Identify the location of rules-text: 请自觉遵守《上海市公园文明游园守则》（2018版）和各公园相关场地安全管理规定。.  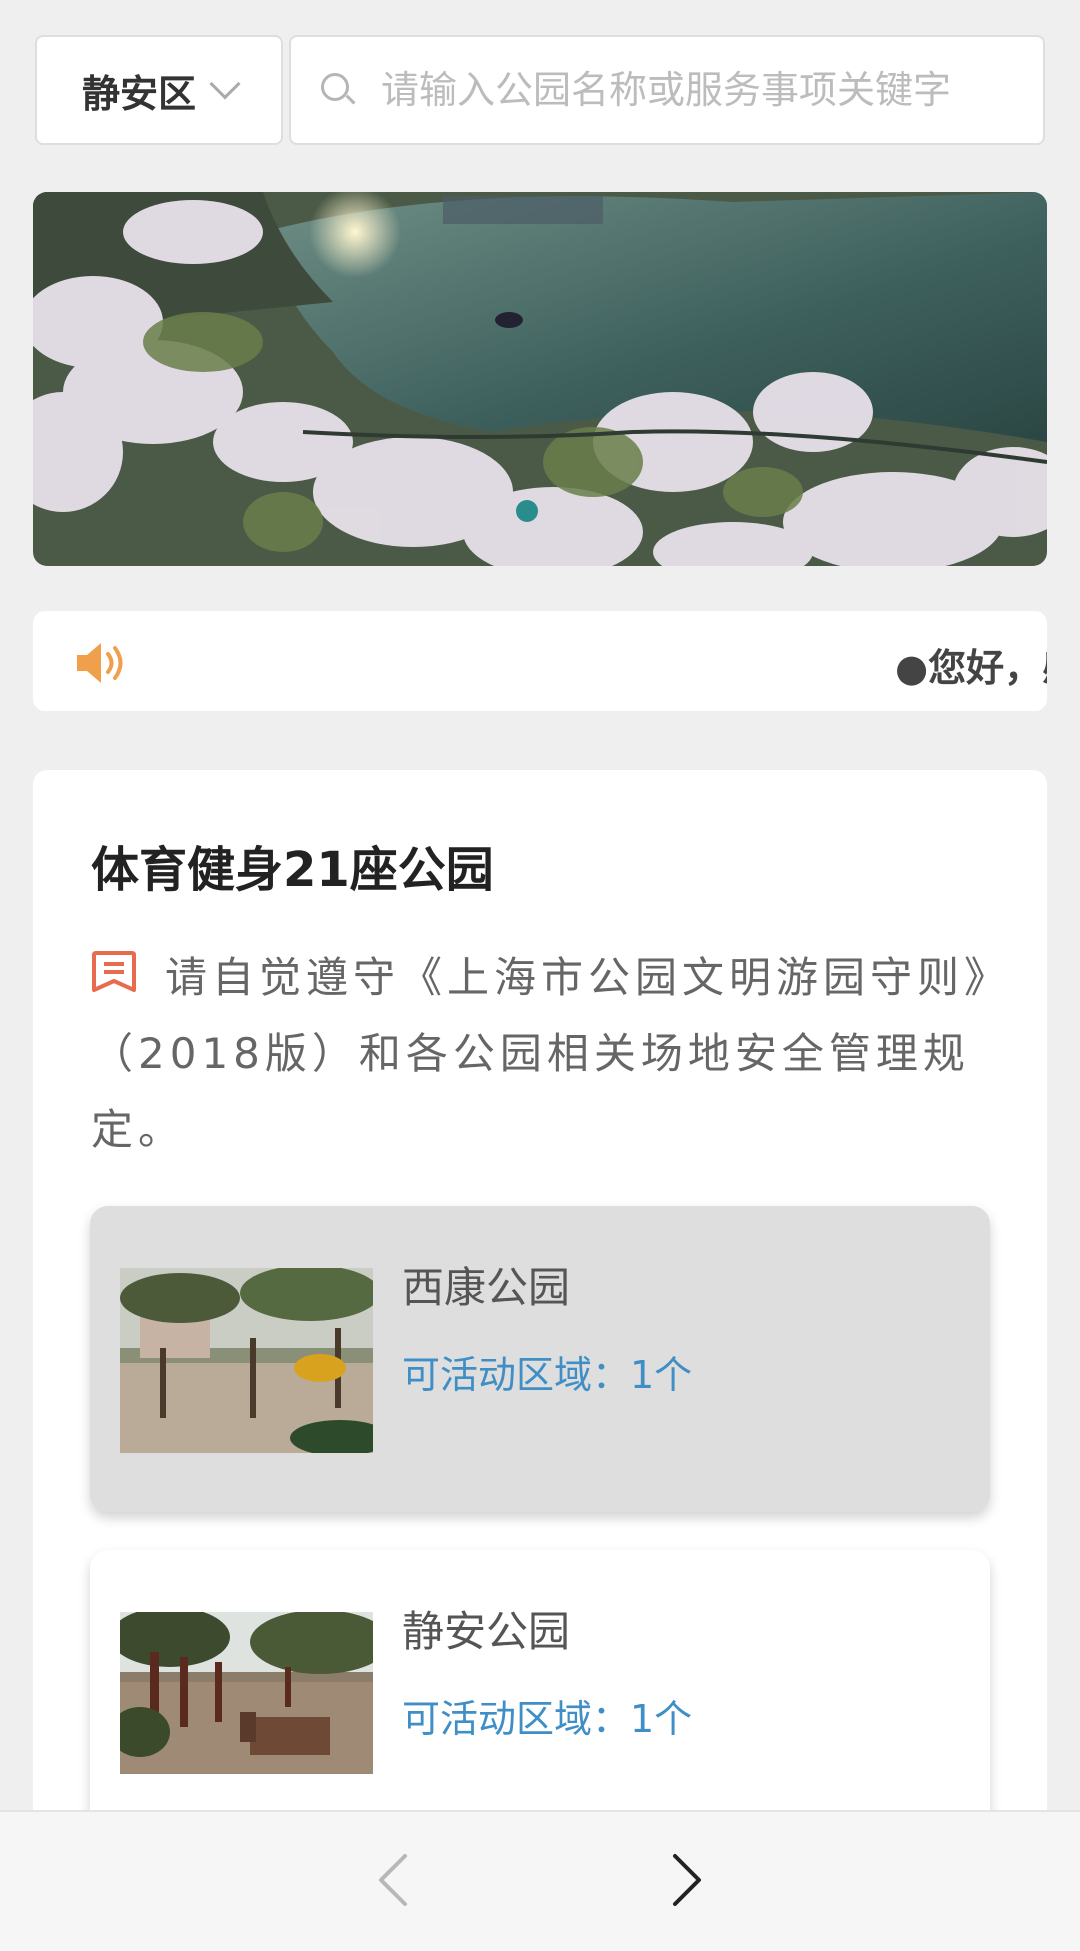
(541, 1053).